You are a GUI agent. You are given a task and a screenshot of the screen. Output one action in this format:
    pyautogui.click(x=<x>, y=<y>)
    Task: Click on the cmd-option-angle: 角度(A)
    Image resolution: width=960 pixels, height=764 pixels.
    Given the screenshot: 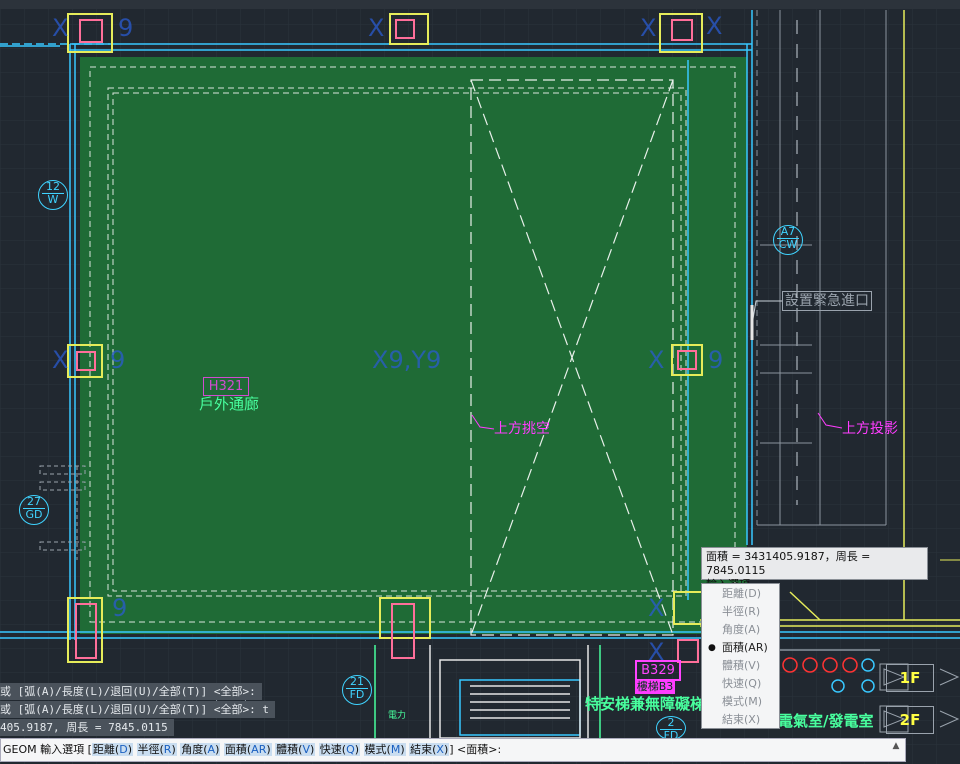 What is the action you would take?
    pyautogui.click(x=200, y=749)
    